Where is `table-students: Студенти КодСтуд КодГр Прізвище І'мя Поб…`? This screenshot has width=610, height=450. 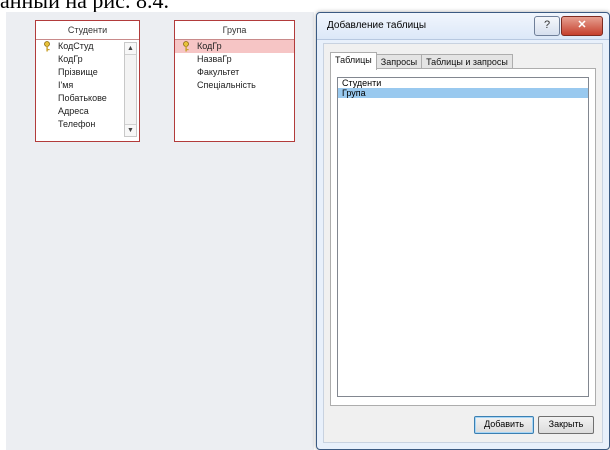 table-students: Студенти КодСтуд КодГр Прізвище І'мя Поб… is located at coordinates (87, 81).